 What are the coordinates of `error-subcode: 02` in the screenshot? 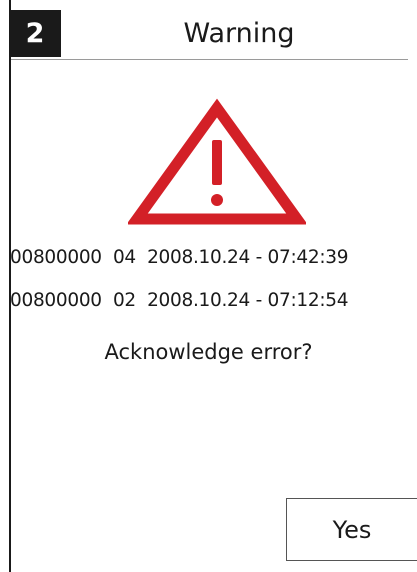 It's located at (124, 300).